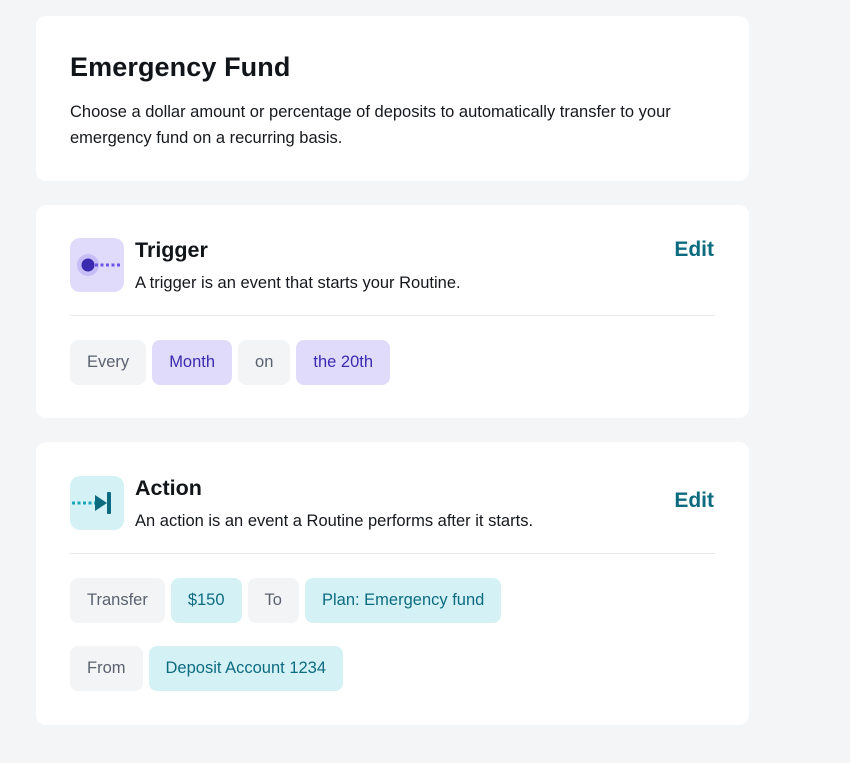  Describe the element at coordinates (206, 600) in the screenshot. I see `chip-amount: $150` at that location.